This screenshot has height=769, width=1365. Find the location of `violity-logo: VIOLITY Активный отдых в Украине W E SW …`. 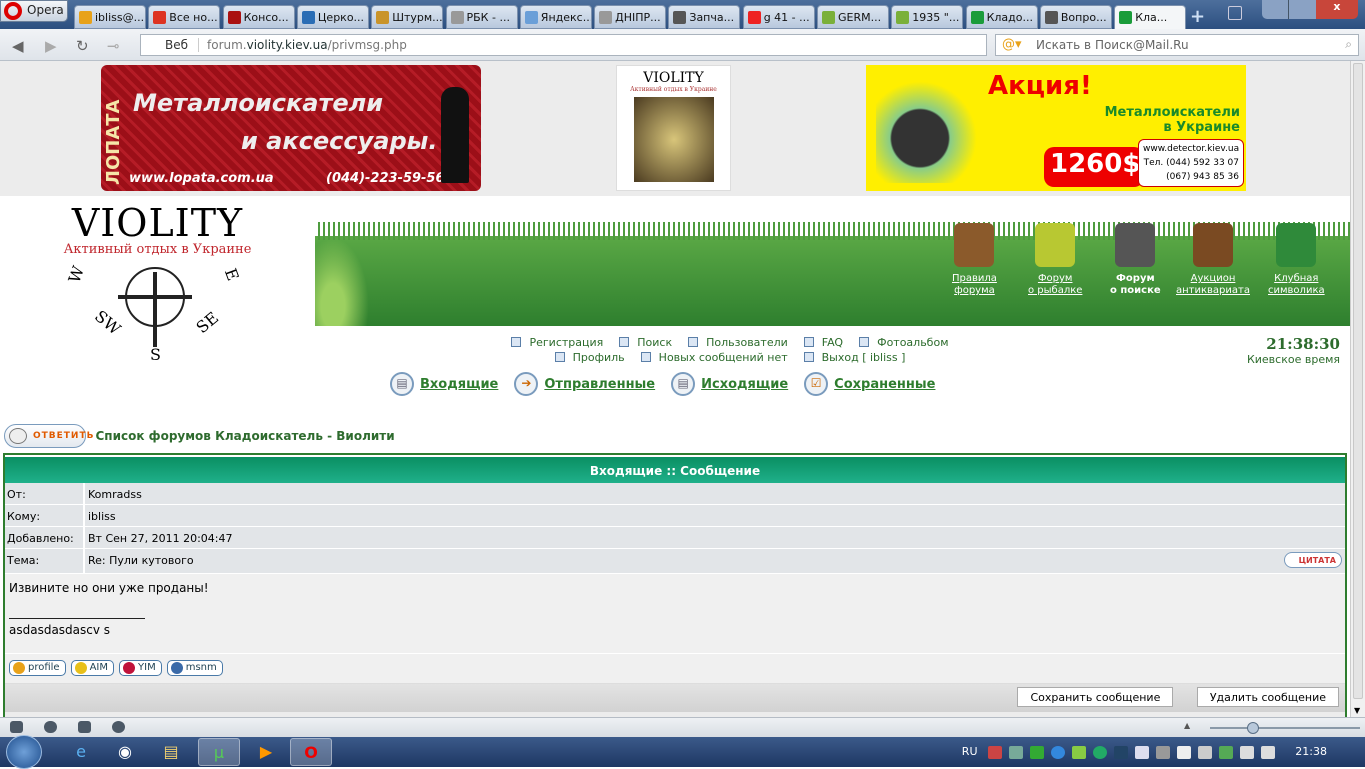

violity-logo: VIOLITY Активный отдых в Украине W E SW … is located at coordinates (157, 285).